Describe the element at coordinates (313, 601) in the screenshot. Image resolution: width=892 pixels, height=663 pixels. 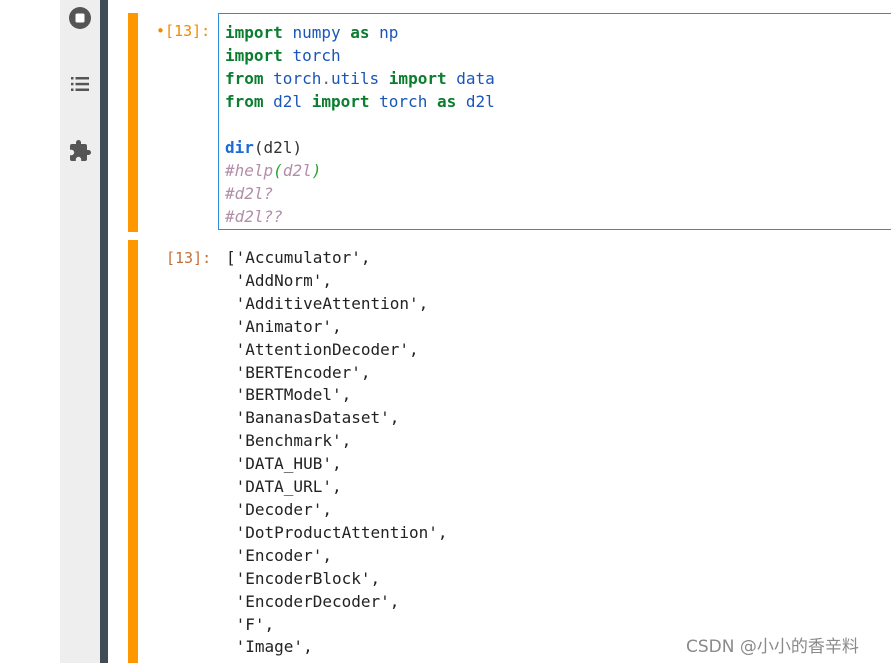
I see `output-line: 'EncoderDecoder',` at that location.